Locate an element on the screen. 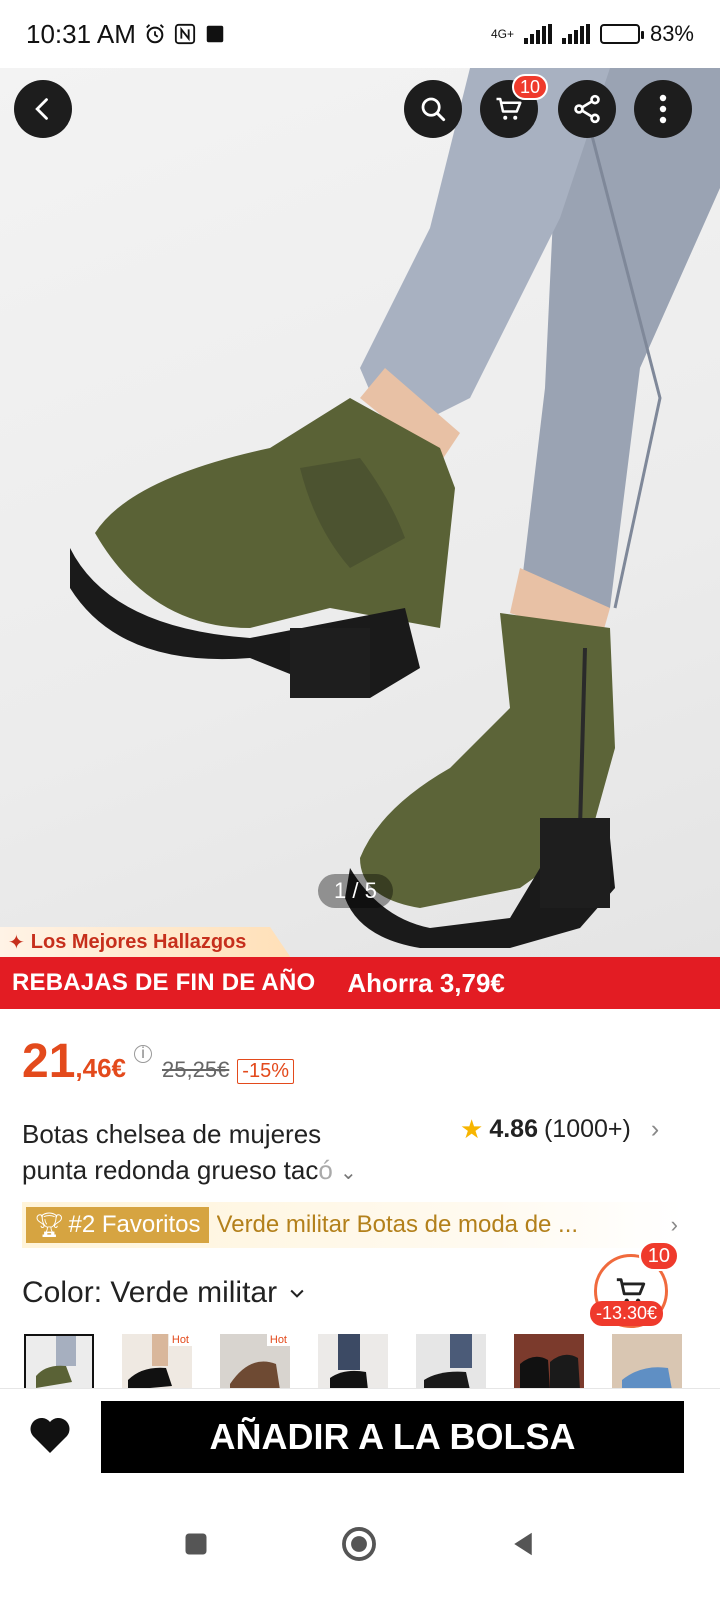  more-options-button is located at coordinates (663, 109).